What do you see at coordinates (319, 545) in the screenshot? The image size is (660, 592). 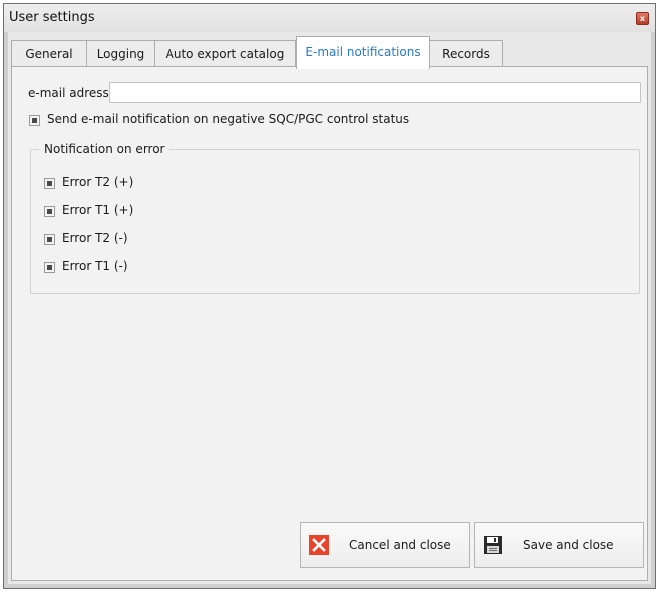 I see `close-x-icon` at bounding box center [319, 545].